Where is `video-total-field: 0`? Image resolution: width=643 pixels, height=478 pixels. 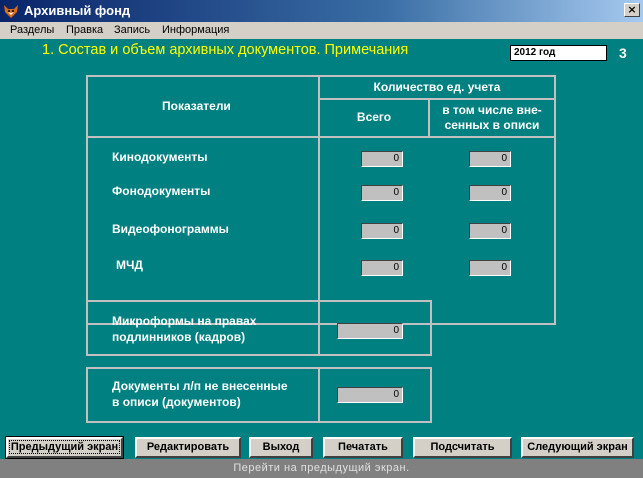
video-total-field: 0 is located at coordinates (382, 231).